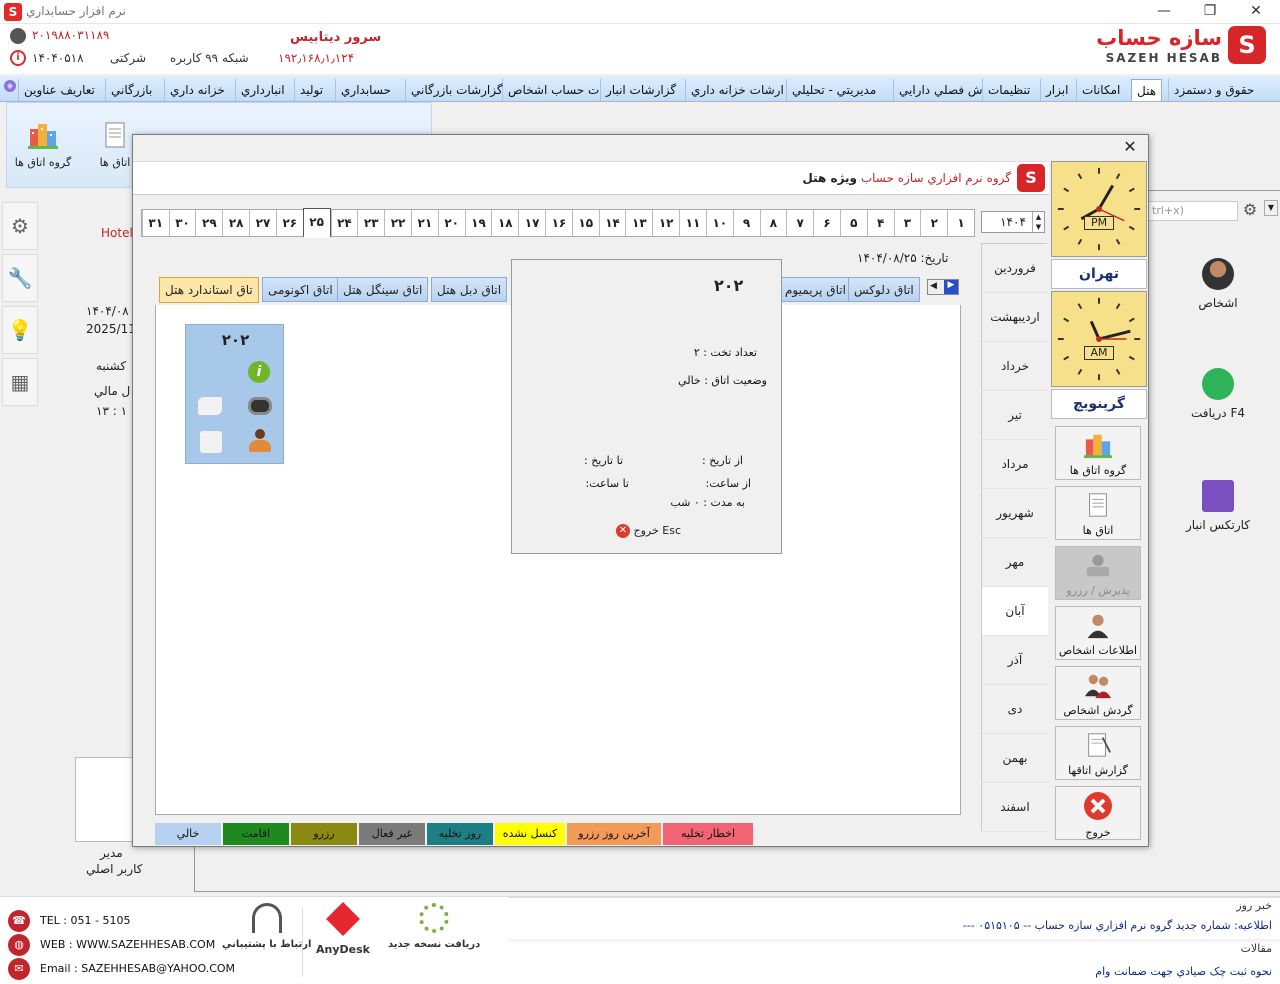 This screenshot has width=1280, height=984. I want to click on month-item: مرداد, so click(1015, 464).